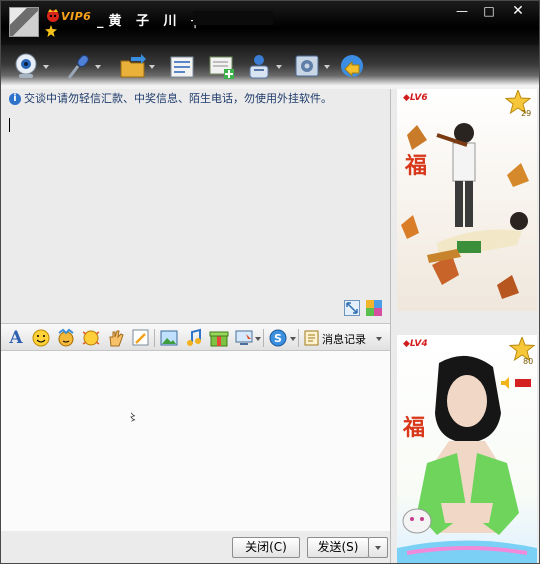 Image resolution: width=540 pixels, height=564 pixels. What do you see at coordinates (462, 11) in the screenshot?
I see `minimize-button: —` at bounding box center [462, 11].